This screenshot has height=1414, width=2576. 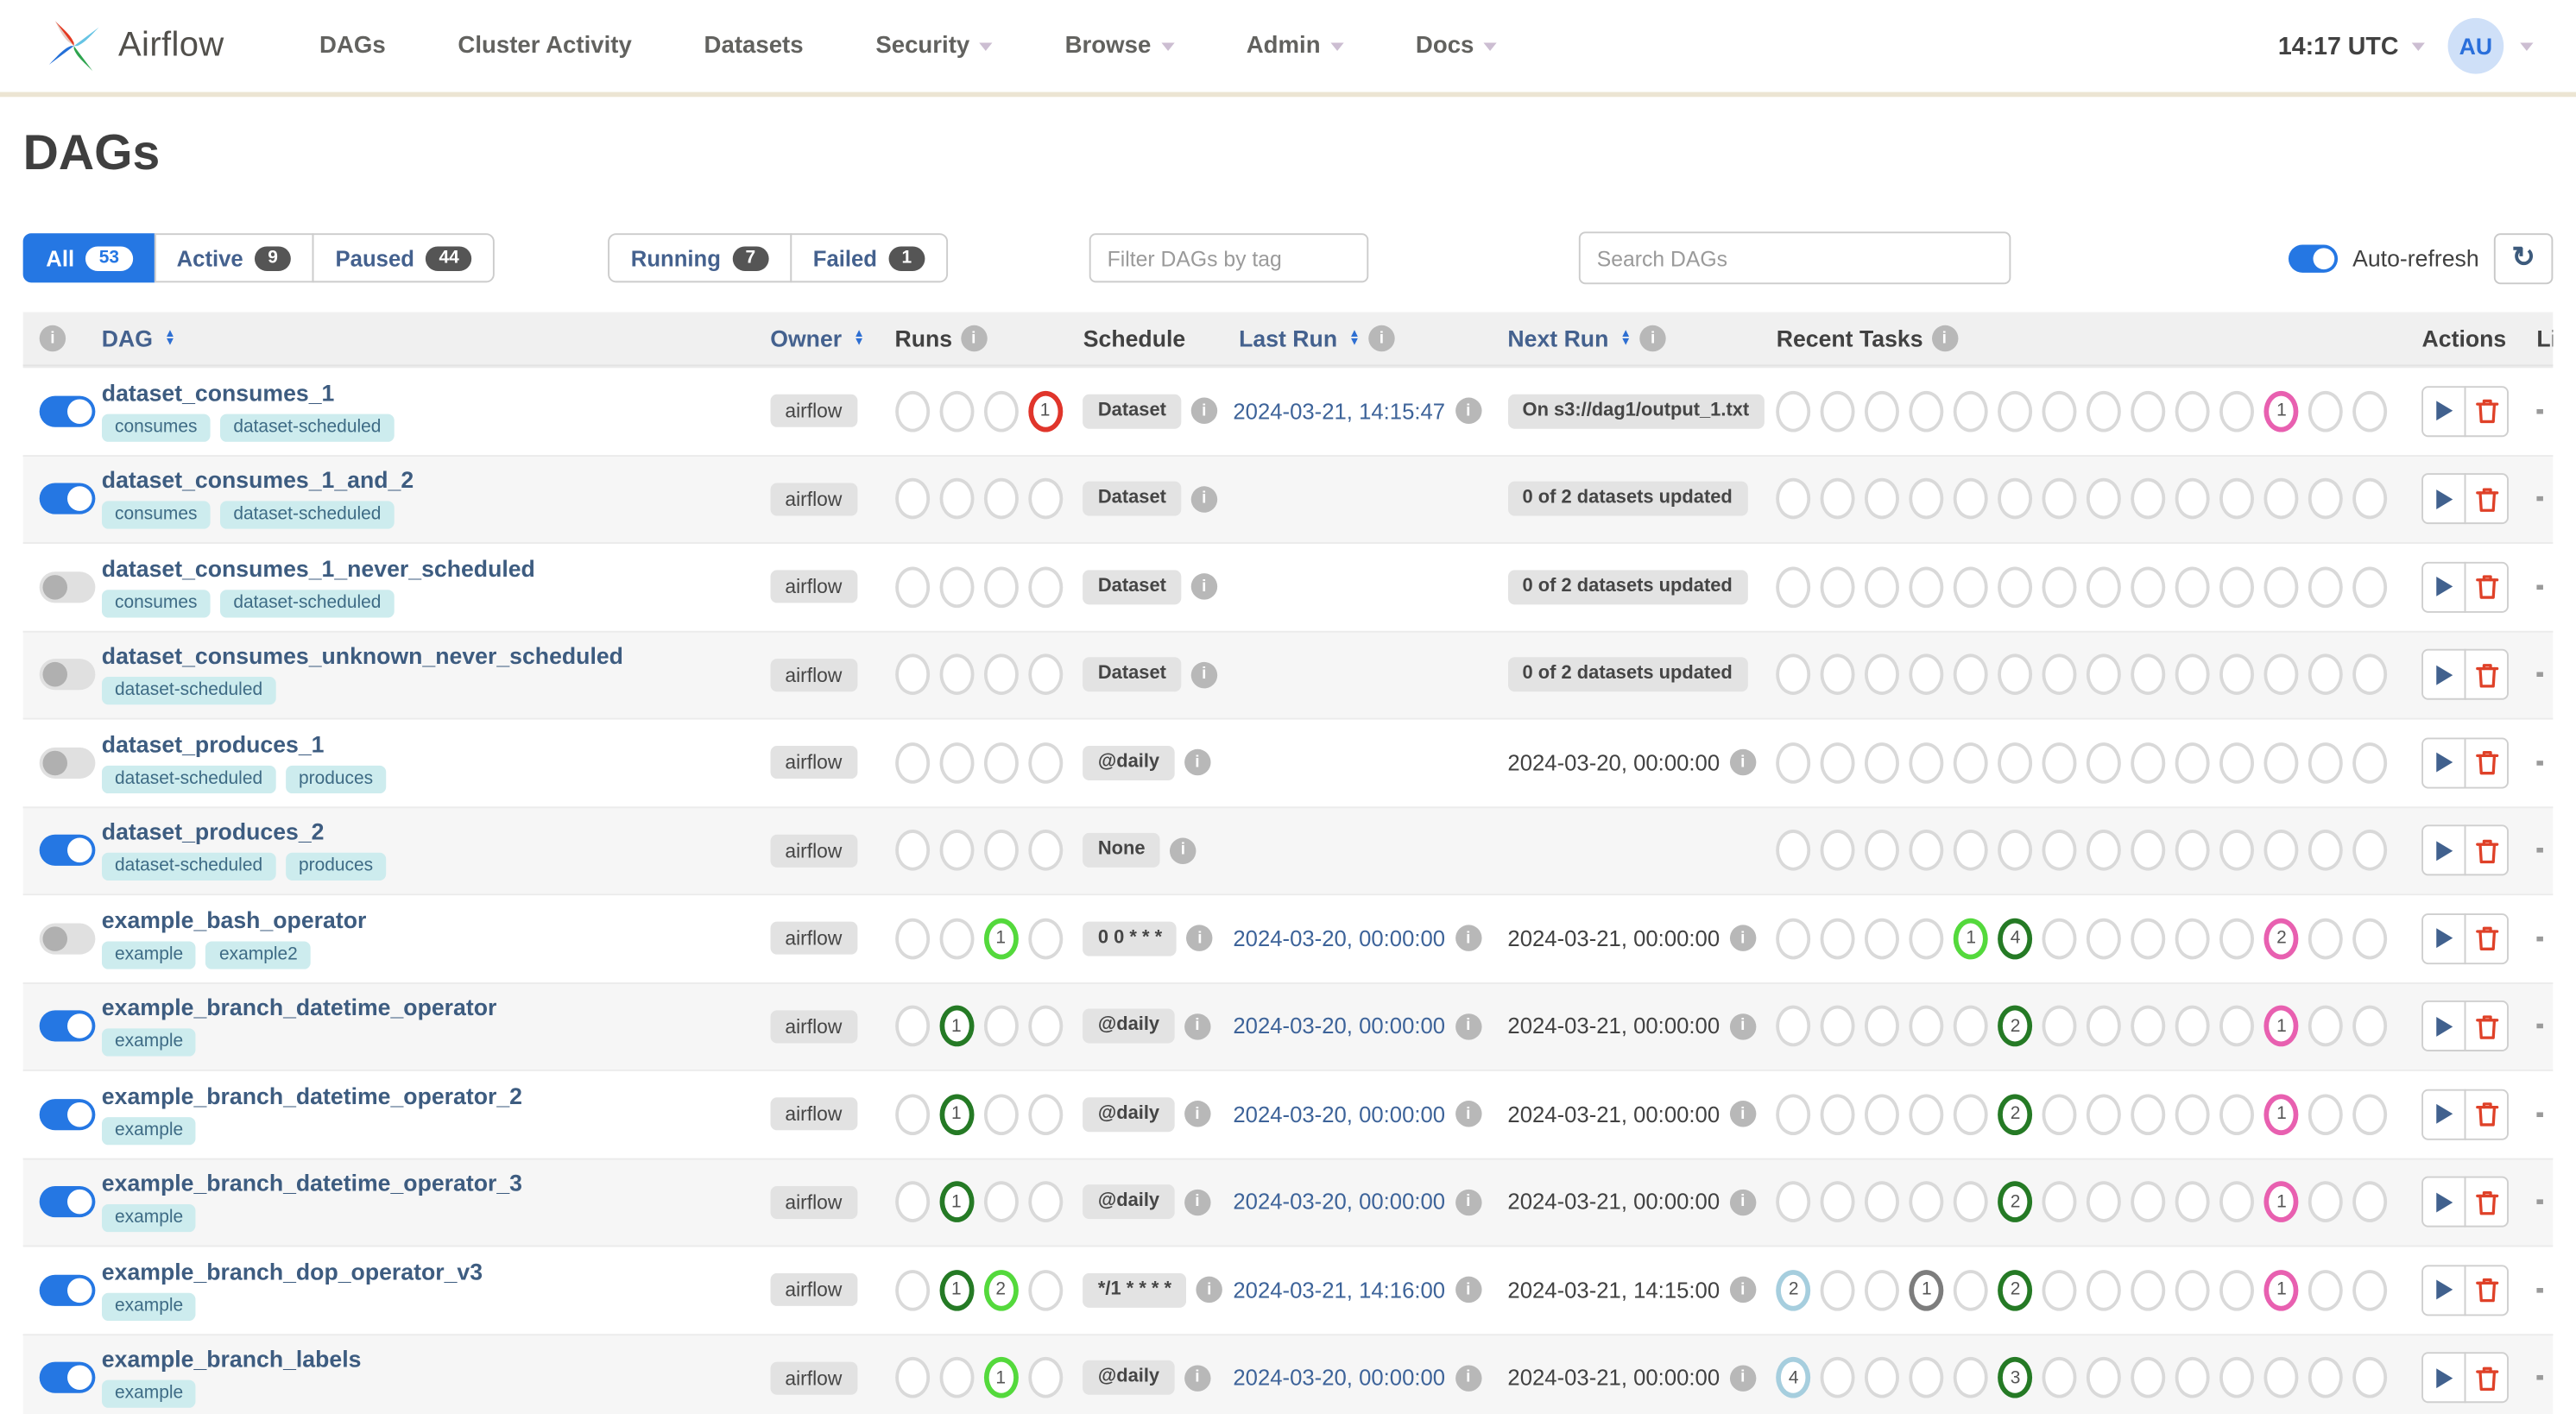 I want to click on task-status-circle-success: 3, so click(x=2015, y=1377).